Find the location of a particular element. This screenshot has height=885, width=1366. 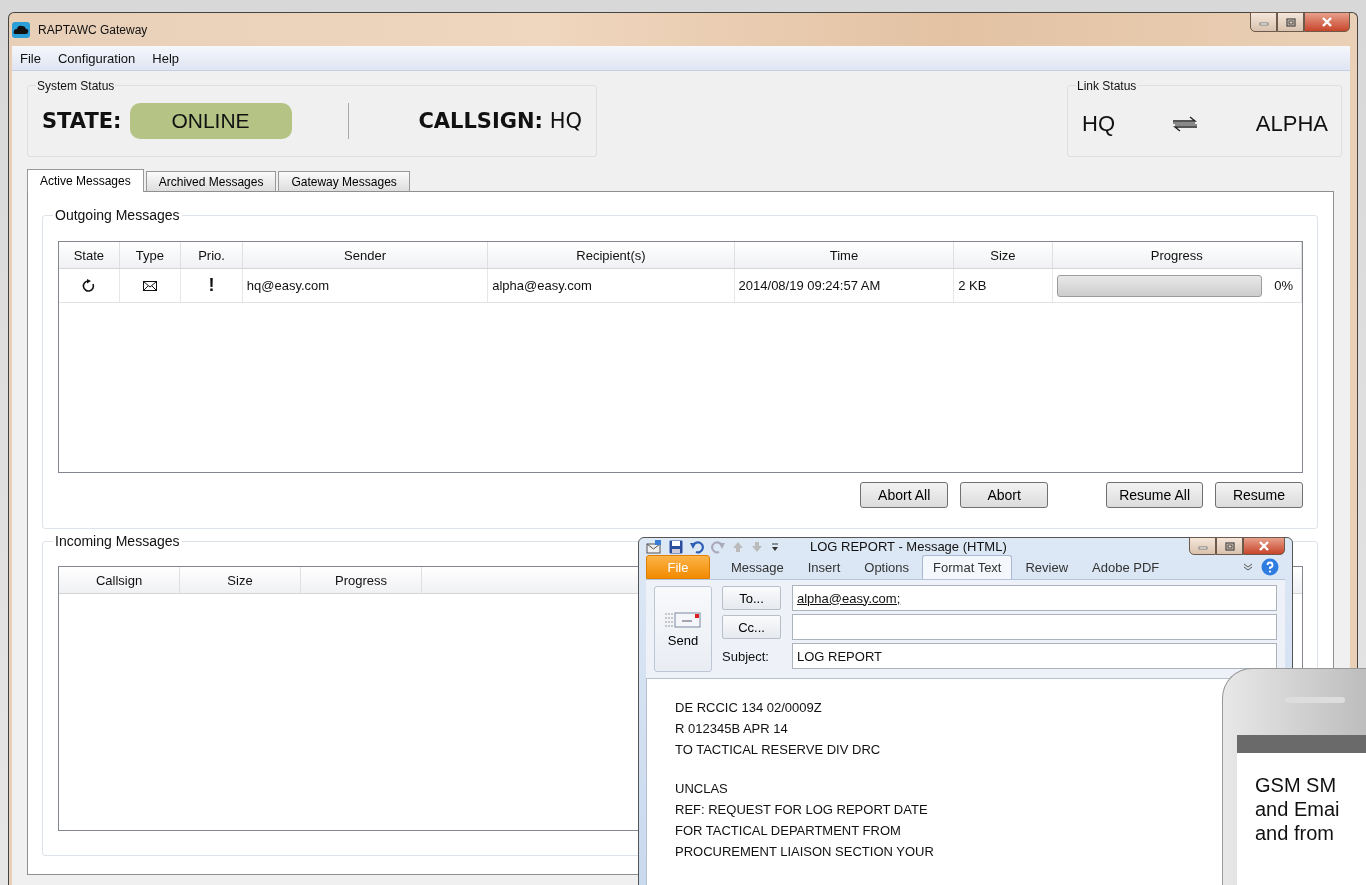

body-text-line: DE RCCIC 134 02/0009Z is located at coordinates (749, 708).